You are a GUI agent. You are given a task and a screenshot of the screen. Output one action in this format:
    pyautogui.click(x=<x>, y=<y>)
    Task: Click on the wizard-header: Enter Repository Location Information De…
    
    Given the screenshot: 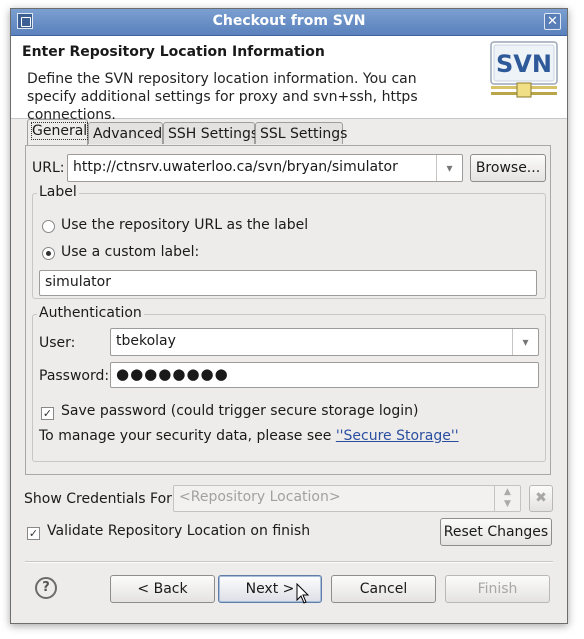 What is the action you would take?
    pyautogui.click(x=289, y=79)
    